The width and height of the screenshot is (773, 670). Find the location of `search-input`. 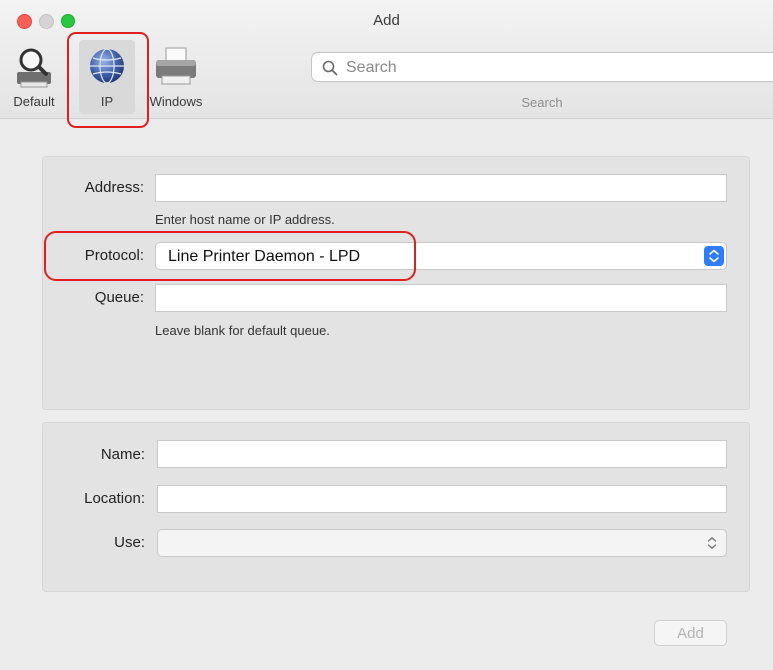

search-input is located at coordinates (556, 68).